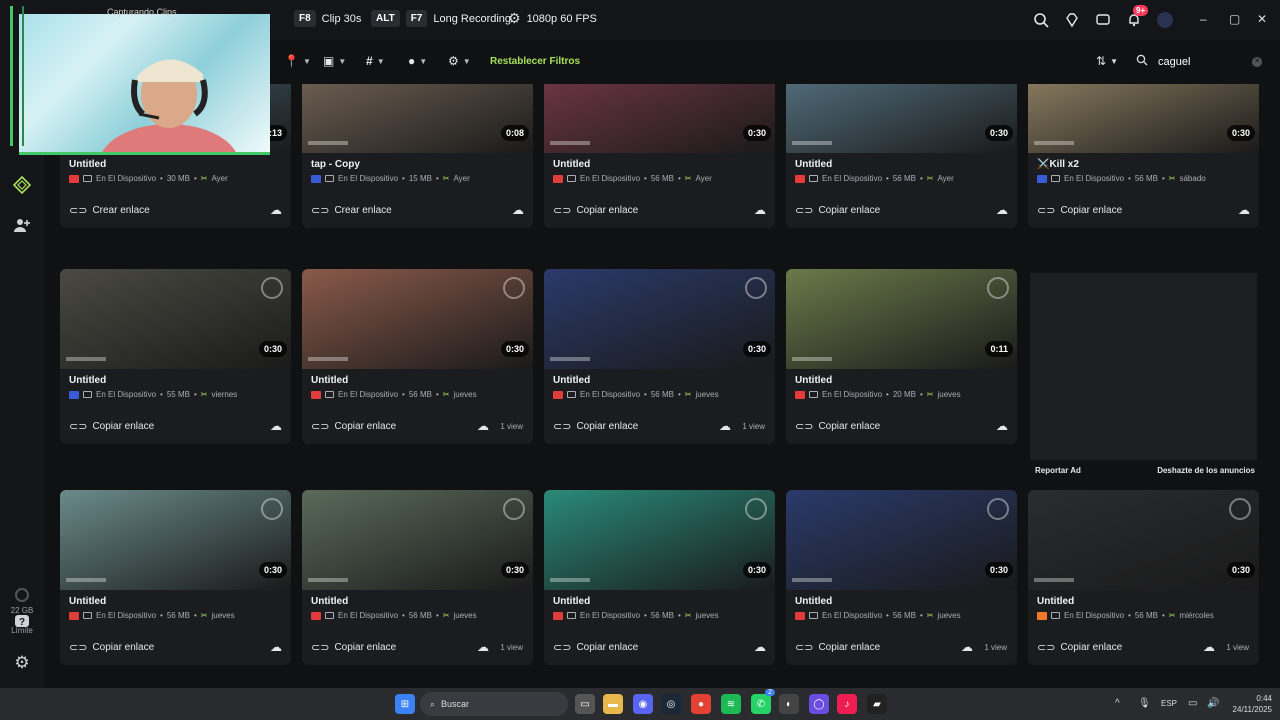  I want to click on settings-icon: ⚙, so click(22, 662).